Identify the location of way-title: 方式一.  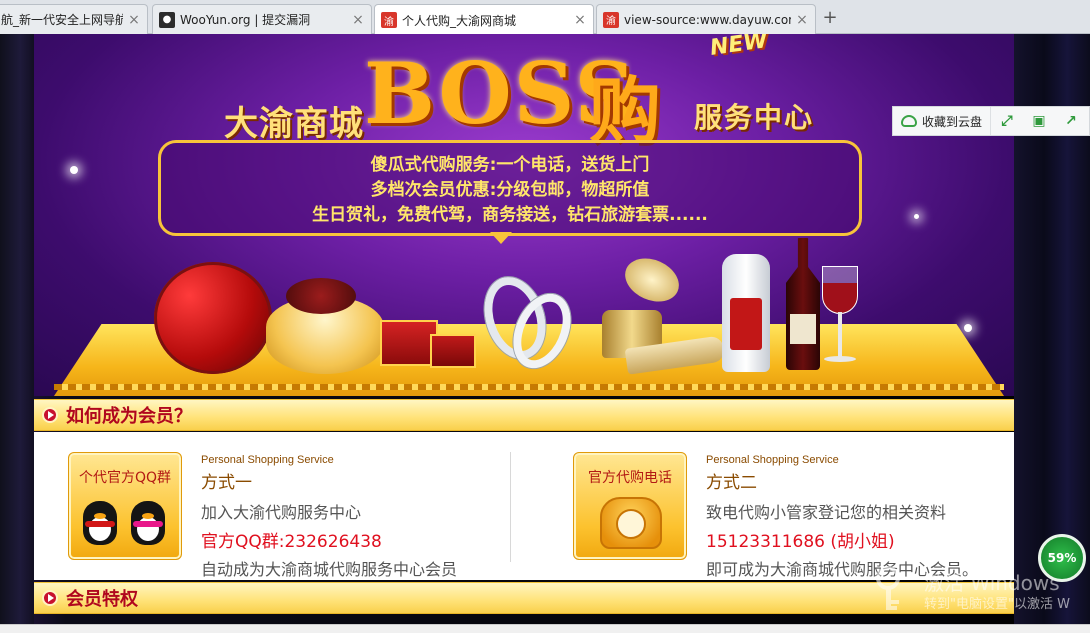
(226, 483).